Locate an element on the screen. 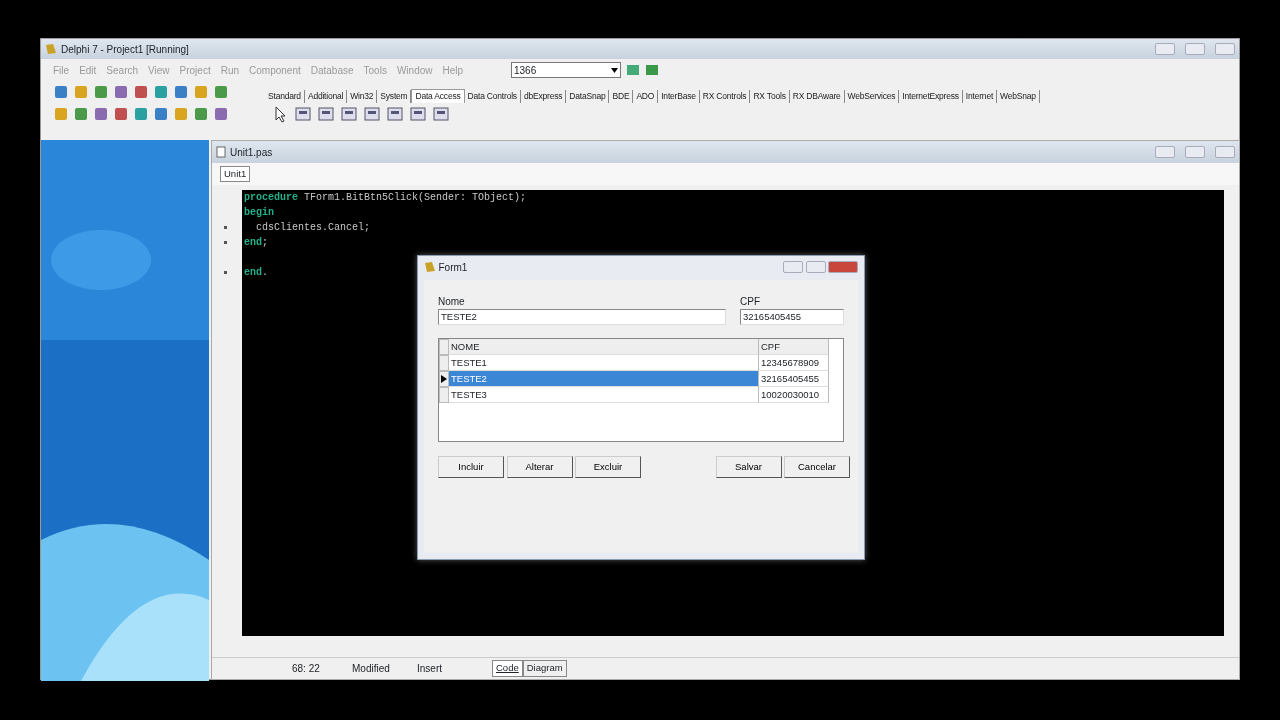  code-line: cdsClientes.Cancel; is located at coordinates (313, 228).